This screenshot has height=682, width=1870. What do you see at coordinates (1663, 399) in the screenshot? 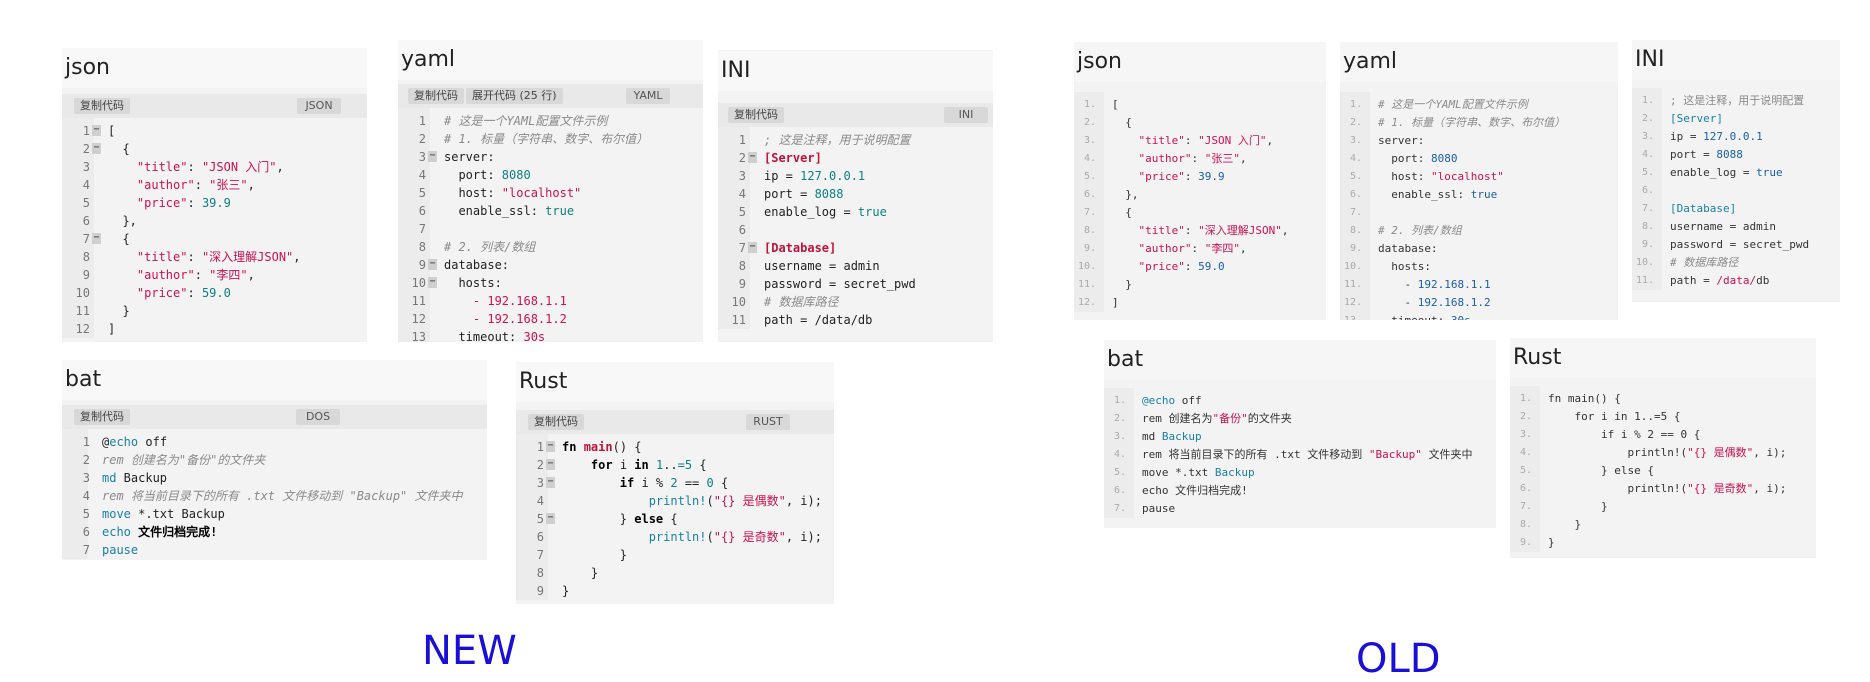
I see `code-line: 1. fn main() {` at bounding box center [1663, 399].